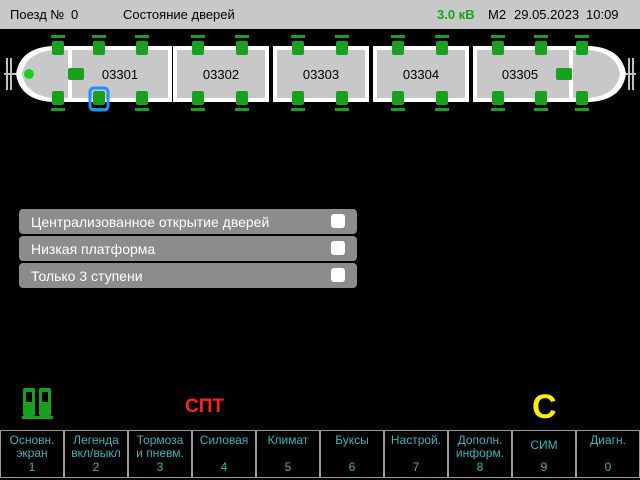  What do you see at coordinates (160, 454) in the screenshot?
I see `nav-brakes-button: Тормоза и пневм. 3` at bounding box center [160, 454].